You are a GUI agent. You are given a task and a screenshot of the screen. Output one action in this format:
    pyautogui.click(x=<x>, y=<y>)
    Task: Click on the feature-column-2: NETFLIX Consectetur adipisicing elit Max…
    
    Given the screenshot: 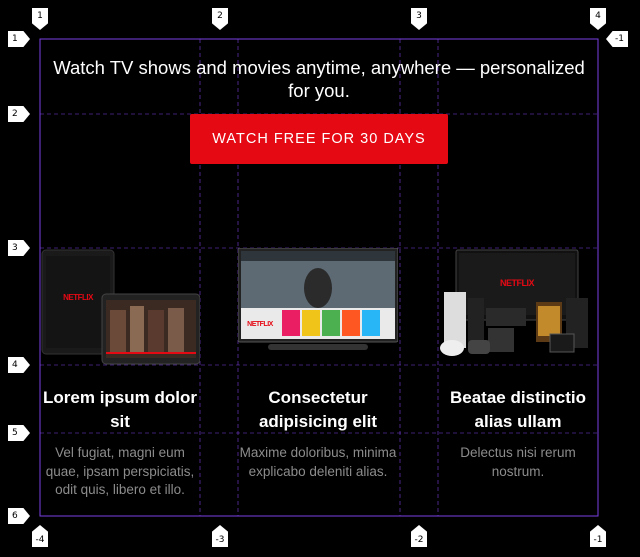 What is the action you would take?
    pyautogui.click(x=318, y=363)
    